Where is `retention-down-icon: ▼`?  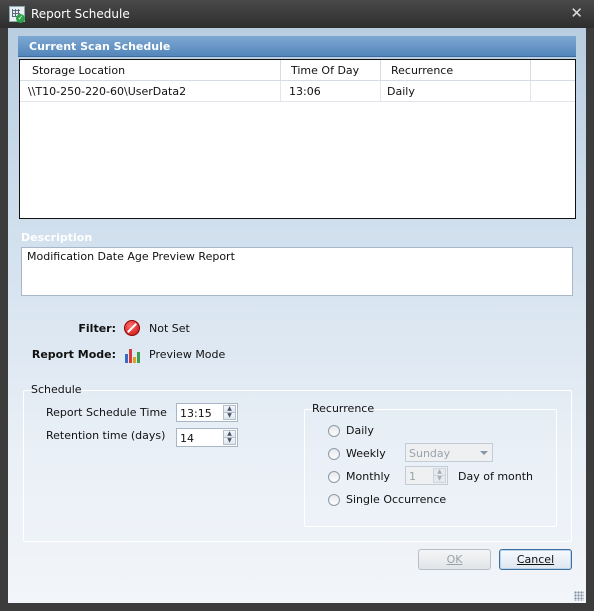 retention-down-icon: ▼ is located at coordinates (229, 441).